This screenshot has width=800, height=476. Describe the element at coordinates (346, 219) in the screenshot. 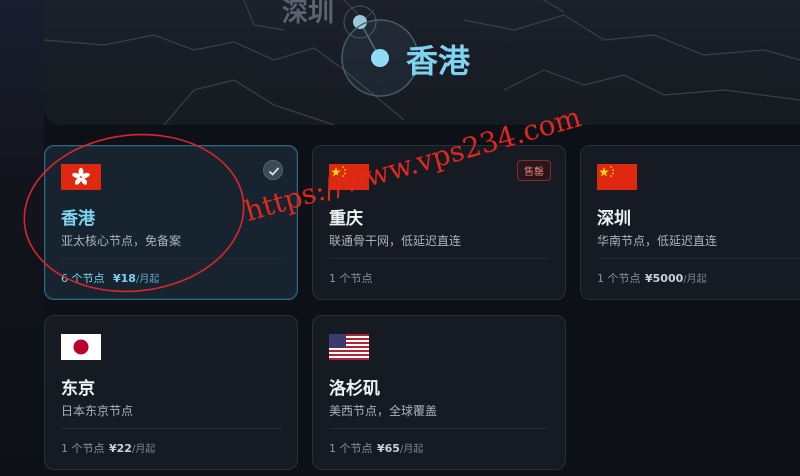

I see `region-city-name: 重庆` at that location.